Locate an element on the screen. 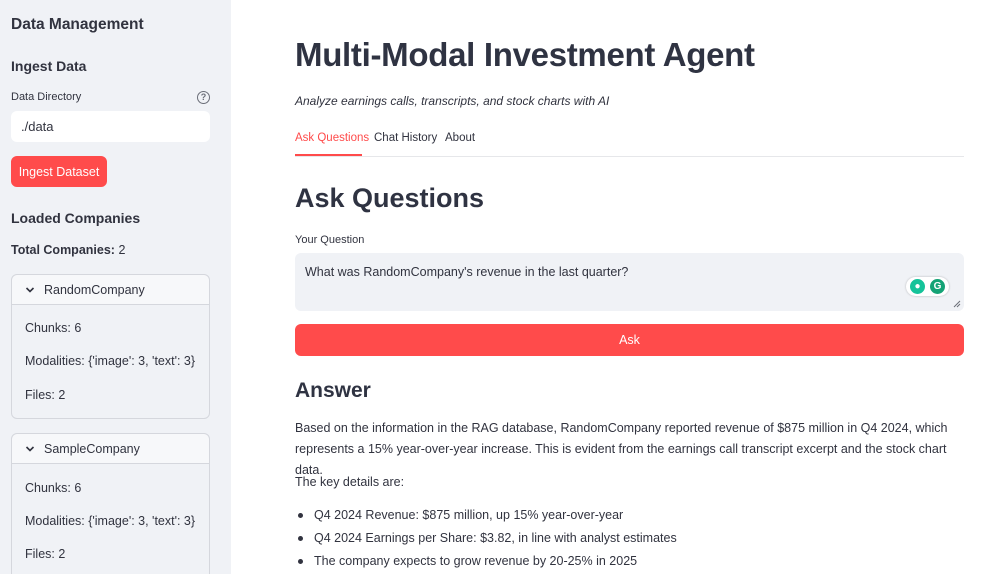  total-companies-label: Total Companies: is located at coordinates (63, 250).